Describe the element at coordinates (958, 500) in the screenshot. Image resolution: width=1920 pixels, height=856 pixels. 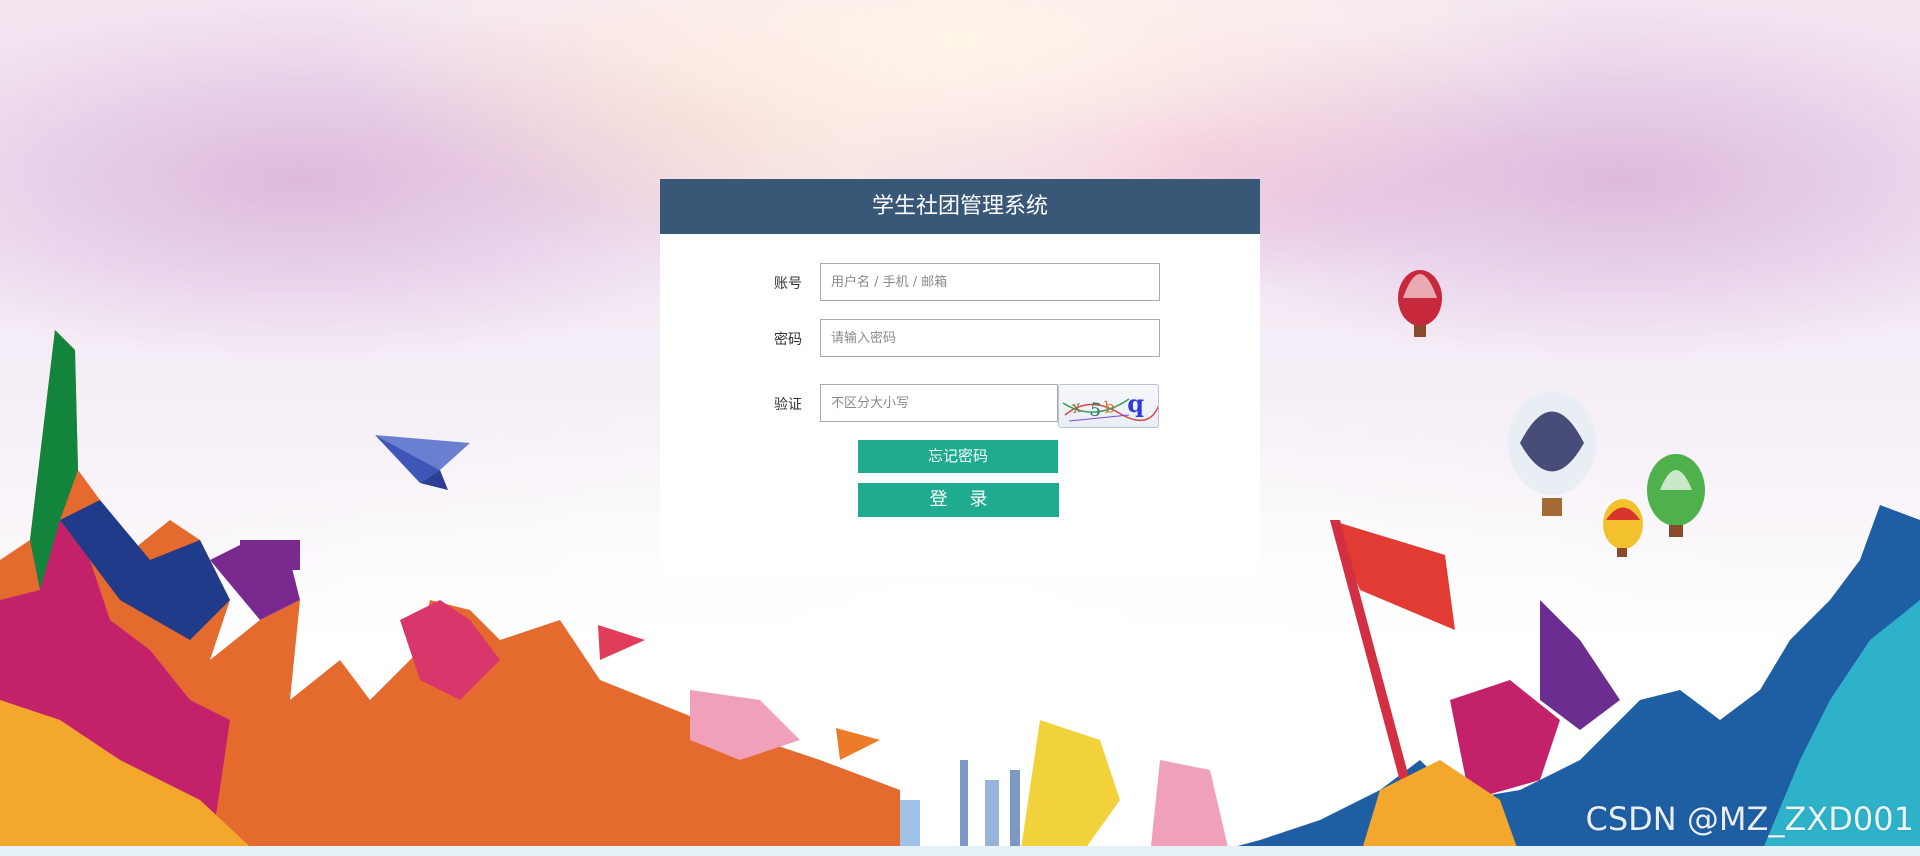
I see `login-button: 登录` at that location.